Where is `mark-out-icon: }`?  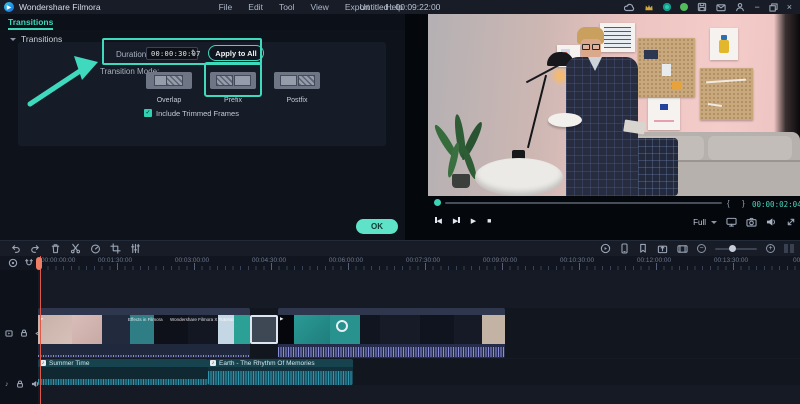 mark-out-icon: } is located at coordinates (743, 203).